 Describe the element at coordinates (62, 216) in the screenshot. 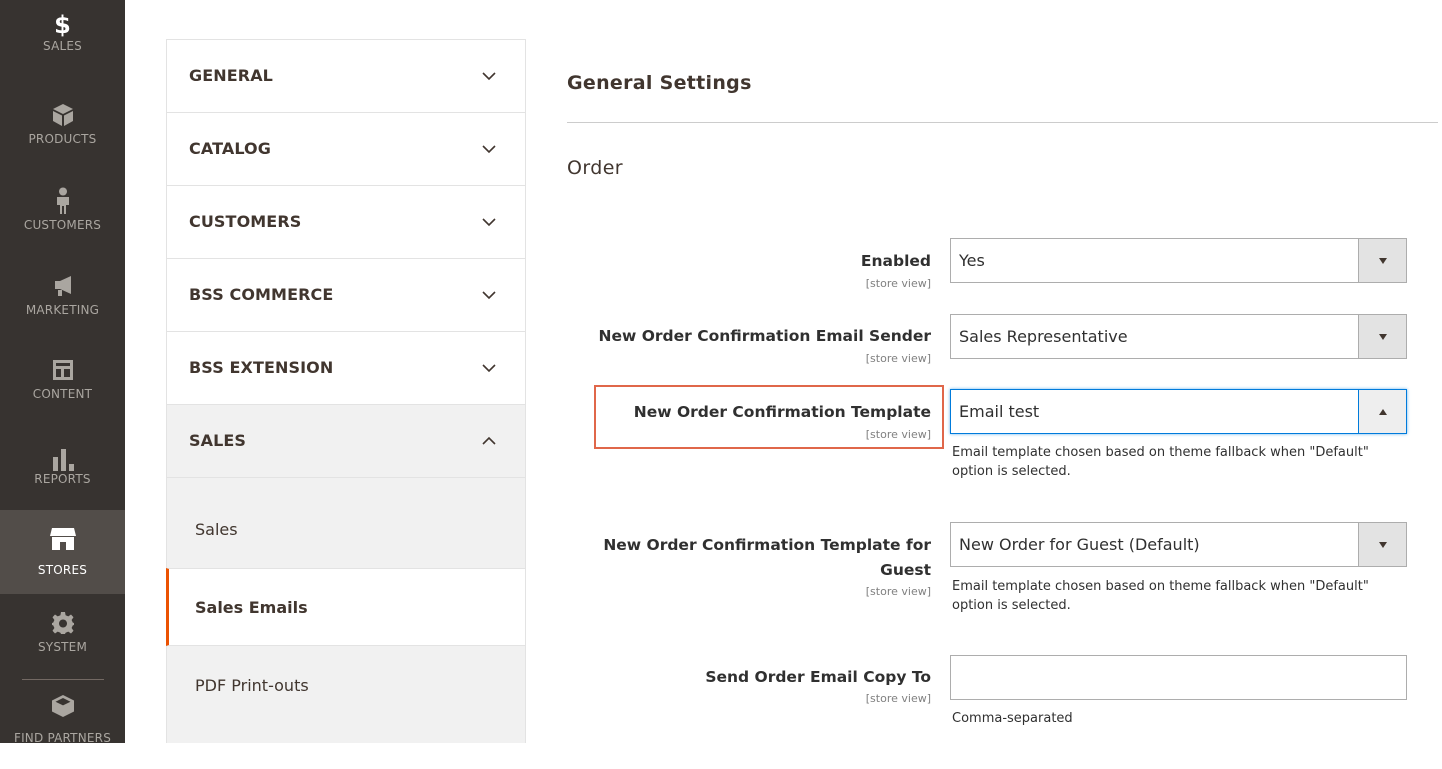

I see `nav-item-customers: CUSTOMERS` at that location.